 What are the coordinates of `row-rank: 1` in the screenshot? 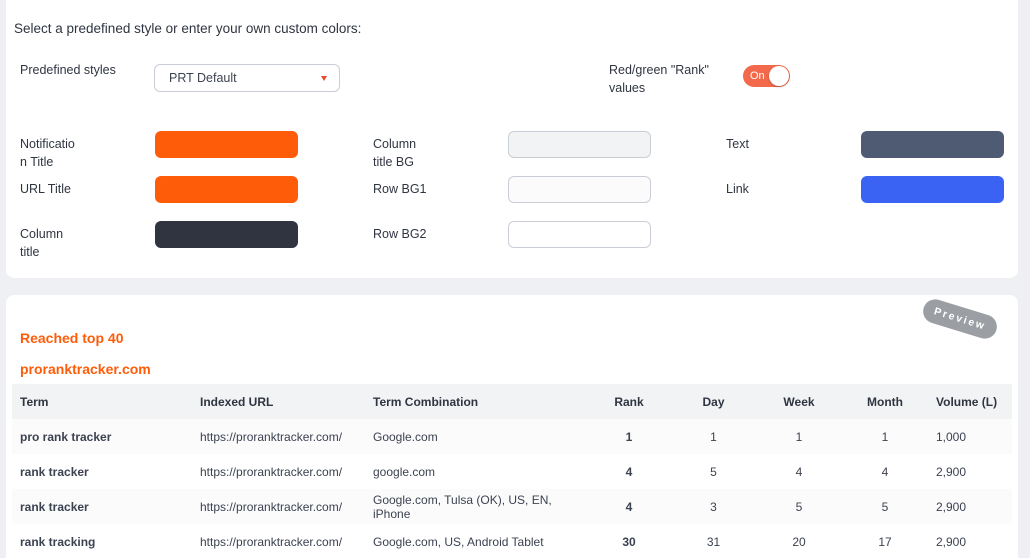 It's located at (629, 436).